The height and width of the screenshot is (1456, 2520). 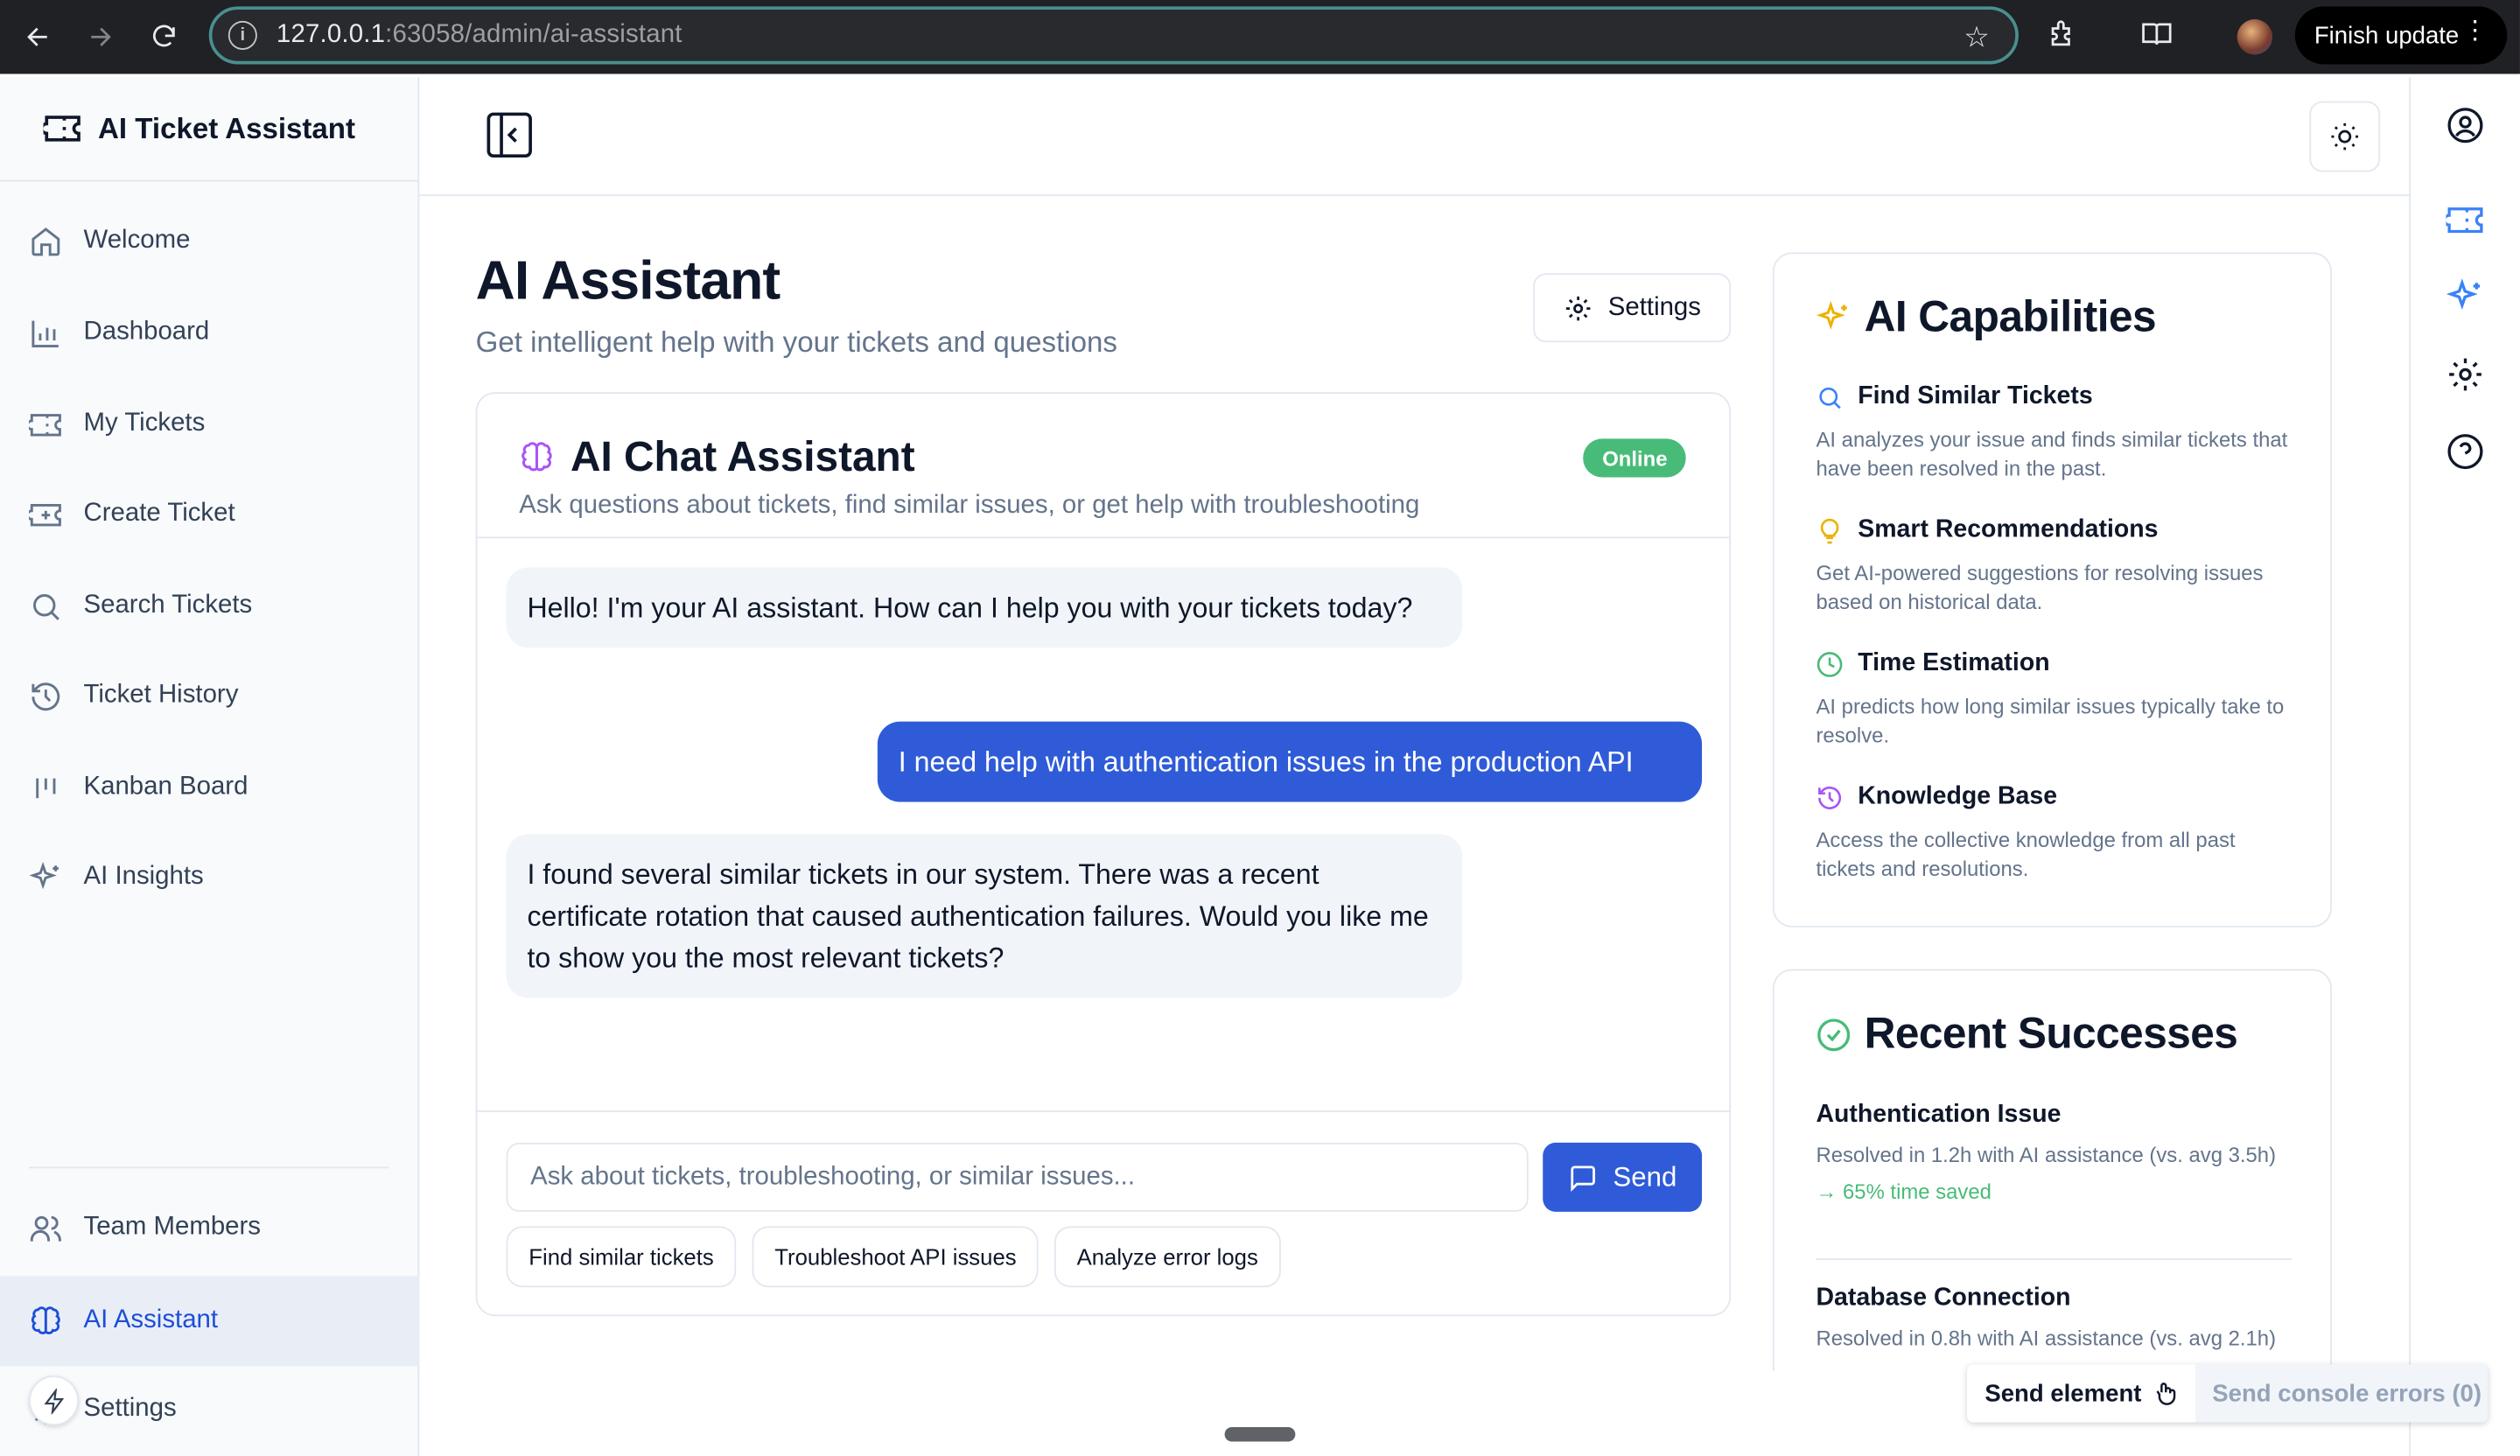 What do you see at coordinates (209, 1167) in the screenshot?
I see `sidebar-divider` at bounding box center [209, 1167].